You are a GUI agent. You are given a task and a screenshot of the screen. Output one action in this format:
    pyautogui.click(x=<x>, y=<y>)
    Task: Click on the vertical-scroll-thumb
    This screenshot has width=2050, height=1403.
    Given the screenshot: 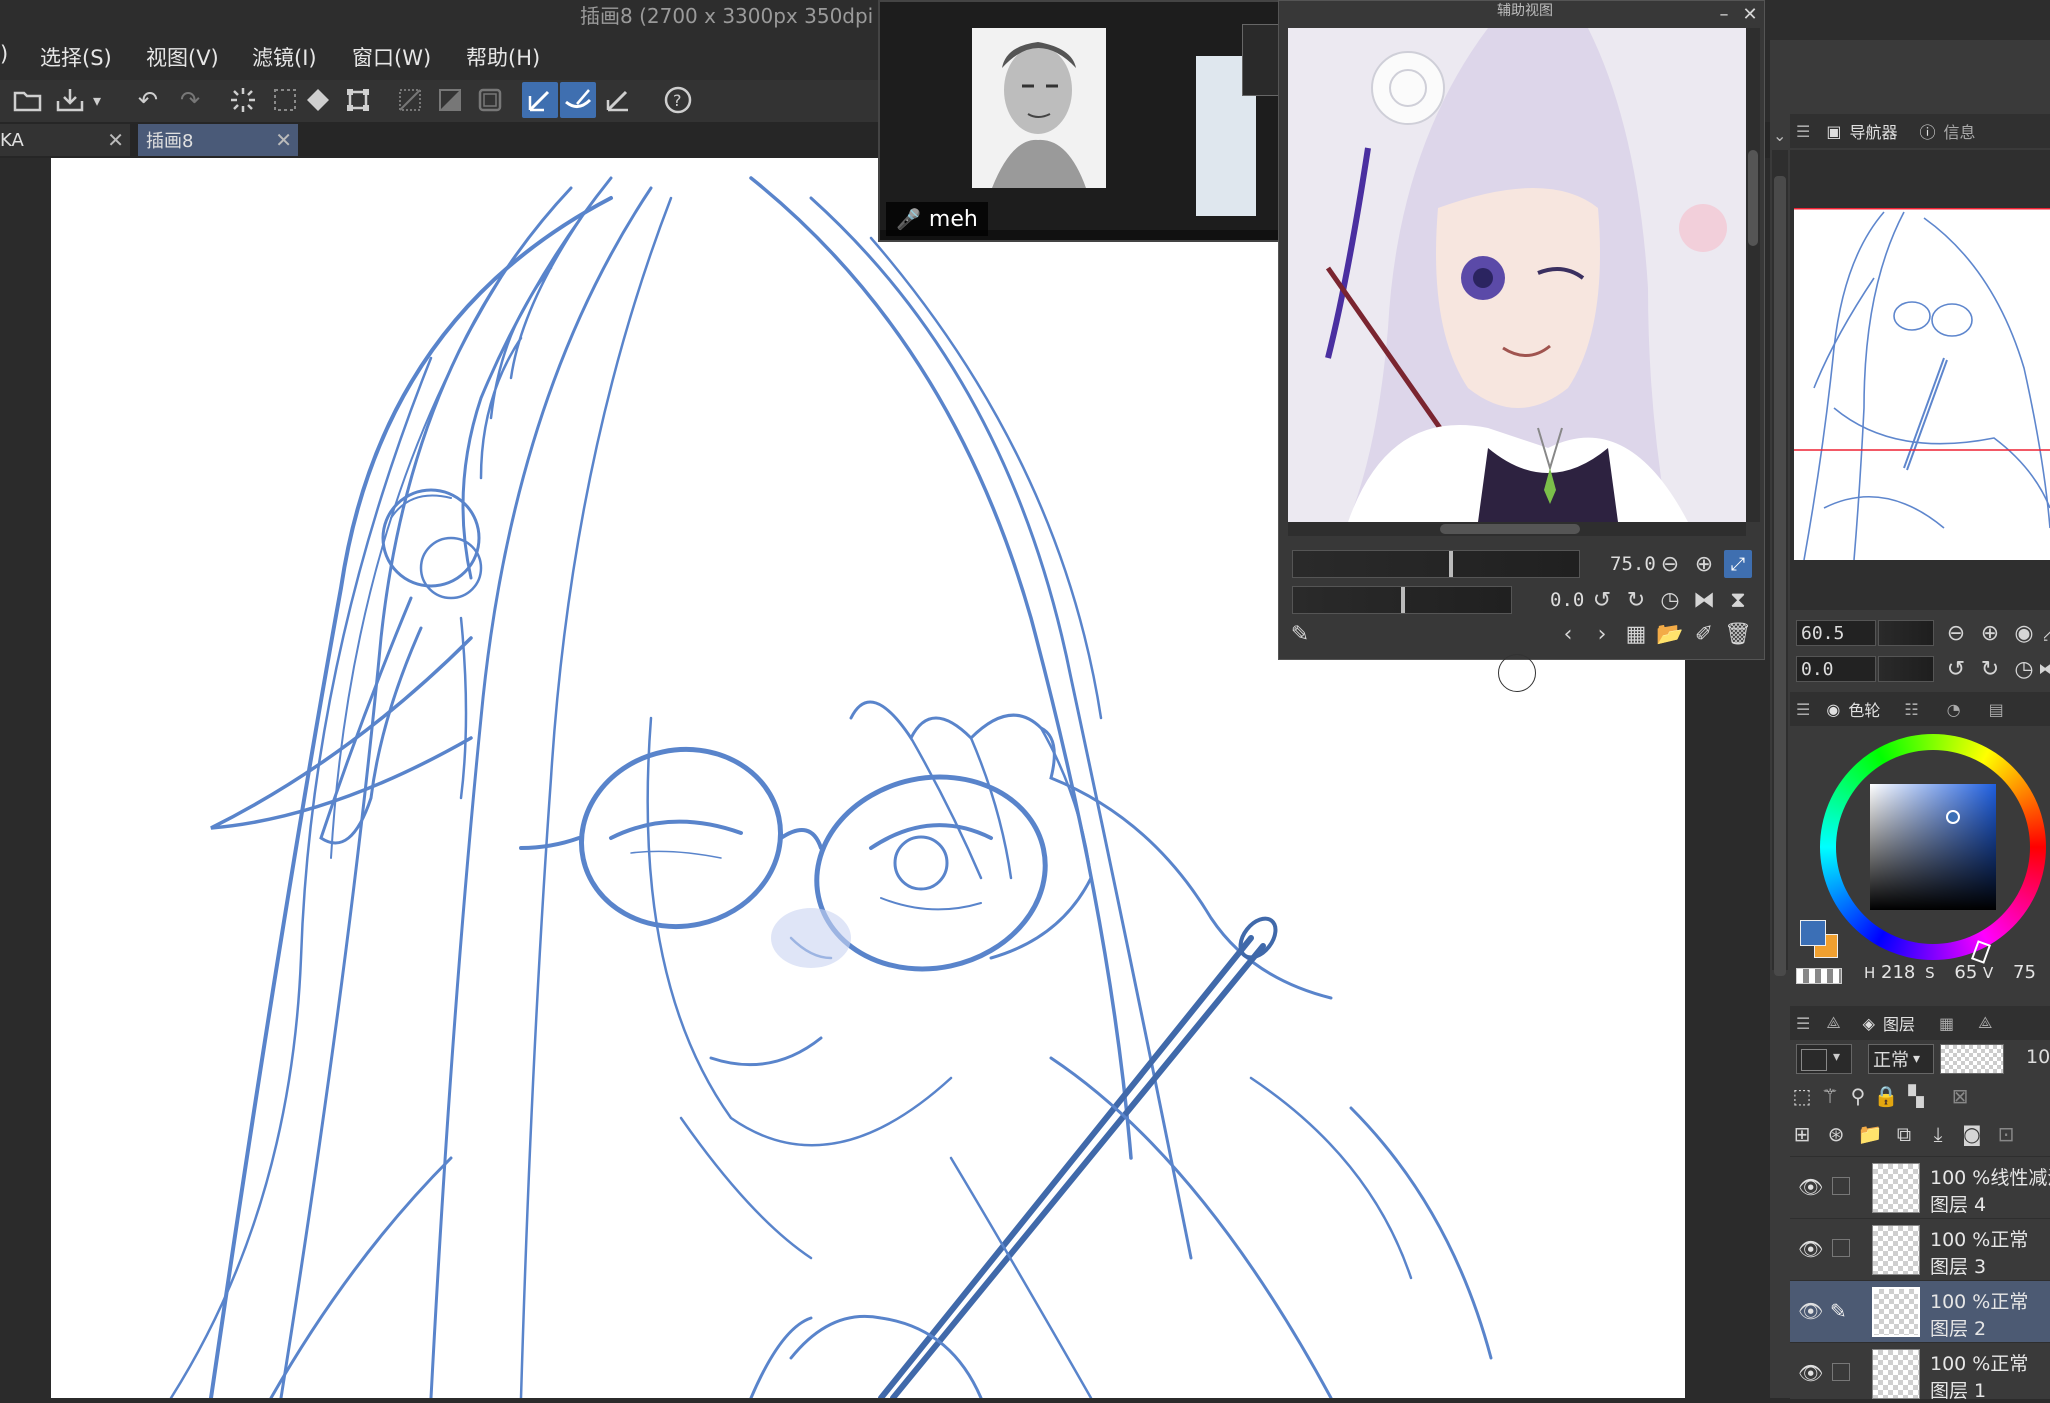 What is the action you would take?
    pyautogui.click(x=1753, y=198)
    